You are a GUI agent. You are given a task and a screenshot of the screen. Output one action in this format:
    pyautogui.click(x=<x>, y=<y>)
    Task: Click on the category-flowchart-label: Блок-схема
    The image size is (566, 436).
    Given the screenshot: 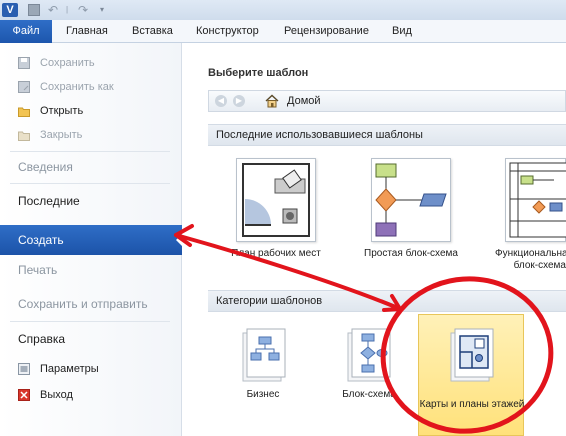 What is the action you would take?
    pyautogui.click(x=369, y=394)
    